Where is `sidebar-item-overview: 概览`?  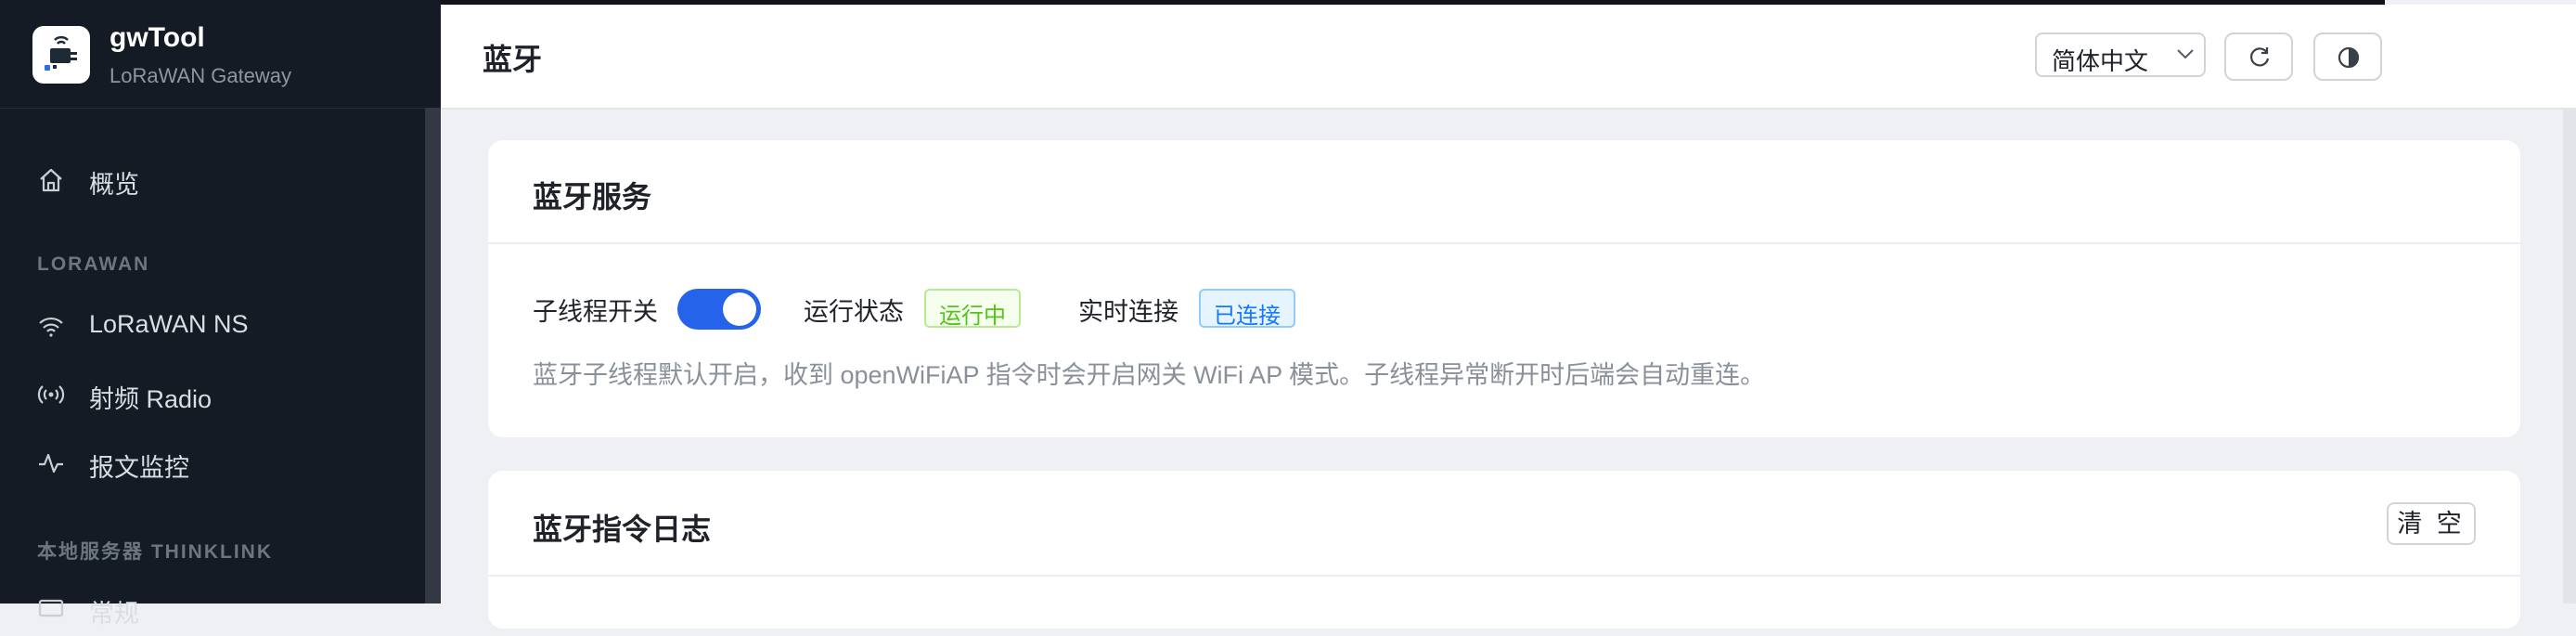 sidebar-item-overview: 概览 is located at coordinates (211, 179).